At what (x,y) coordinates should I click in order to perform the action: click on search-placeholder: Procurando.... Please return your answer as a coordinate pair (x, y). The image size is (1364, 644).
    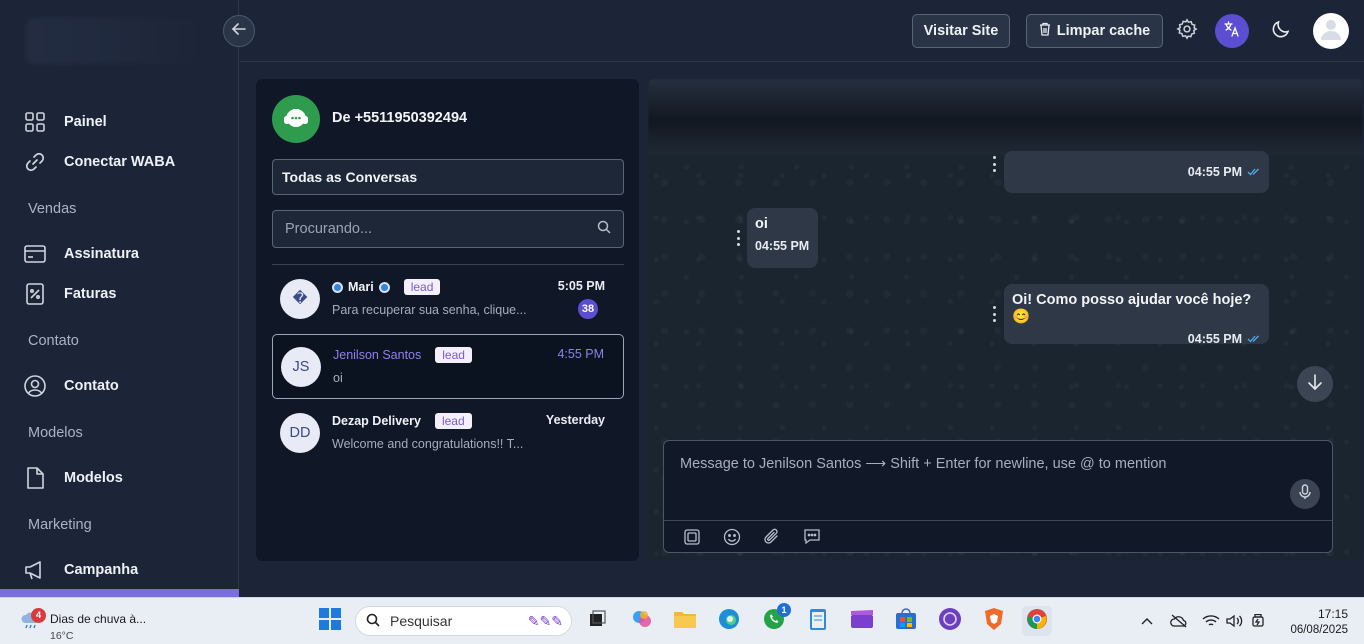
    Looking at the image, I should click on (329, 229).